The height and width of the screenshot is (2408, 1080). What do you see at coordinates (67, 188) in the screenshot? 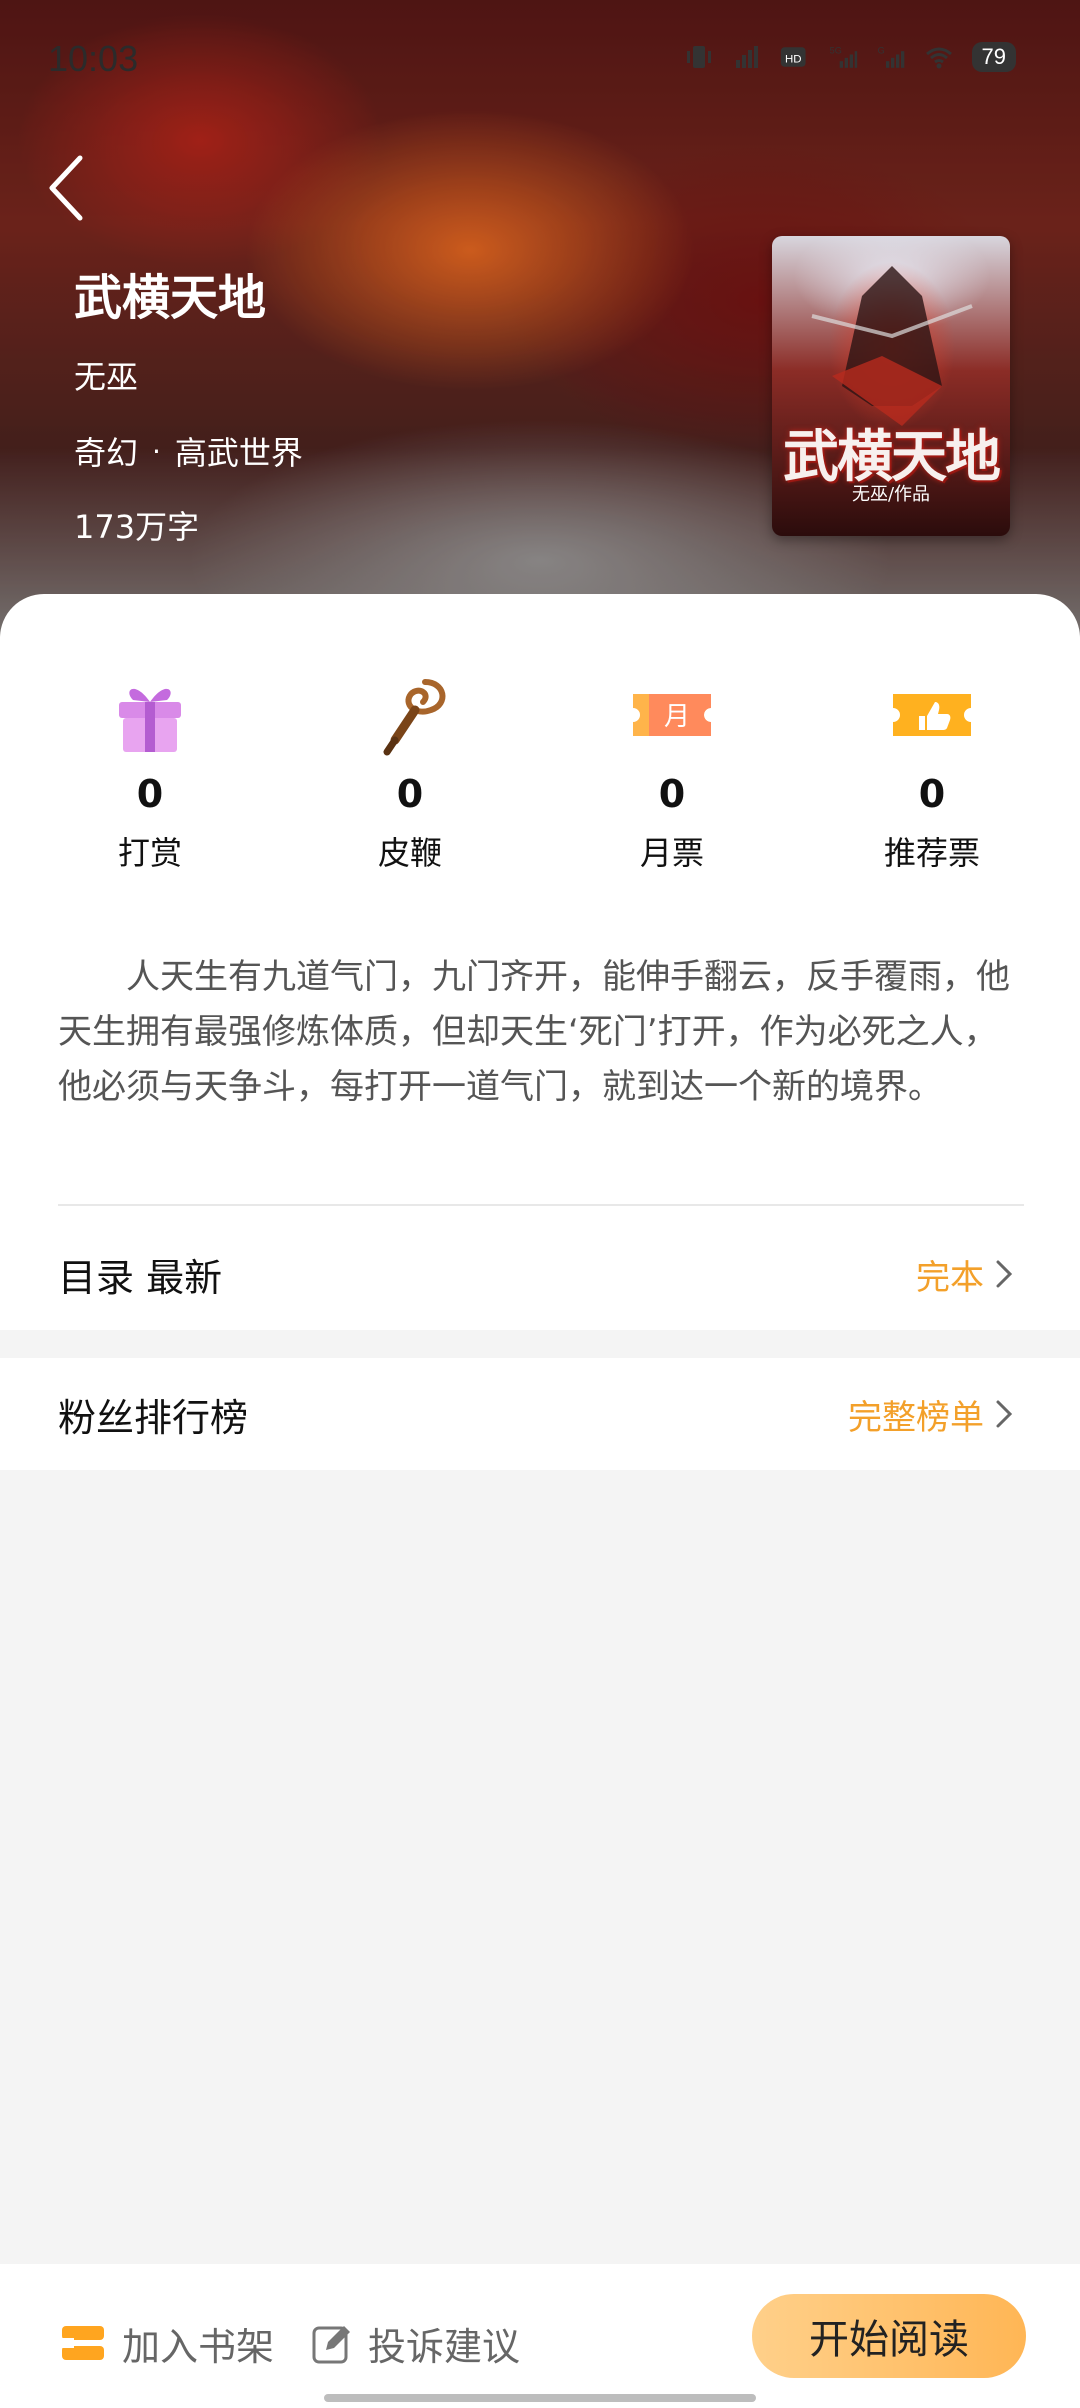
I see `back-arrow-icon` at bounding box center [67, 188].